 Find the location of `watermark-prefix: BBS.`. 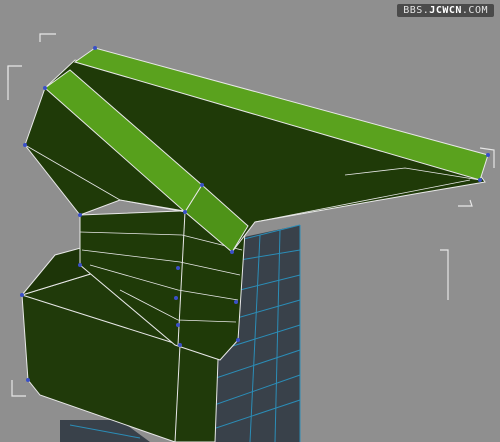

watermark-prefix: BBS. is located at coordinates (416, 10).